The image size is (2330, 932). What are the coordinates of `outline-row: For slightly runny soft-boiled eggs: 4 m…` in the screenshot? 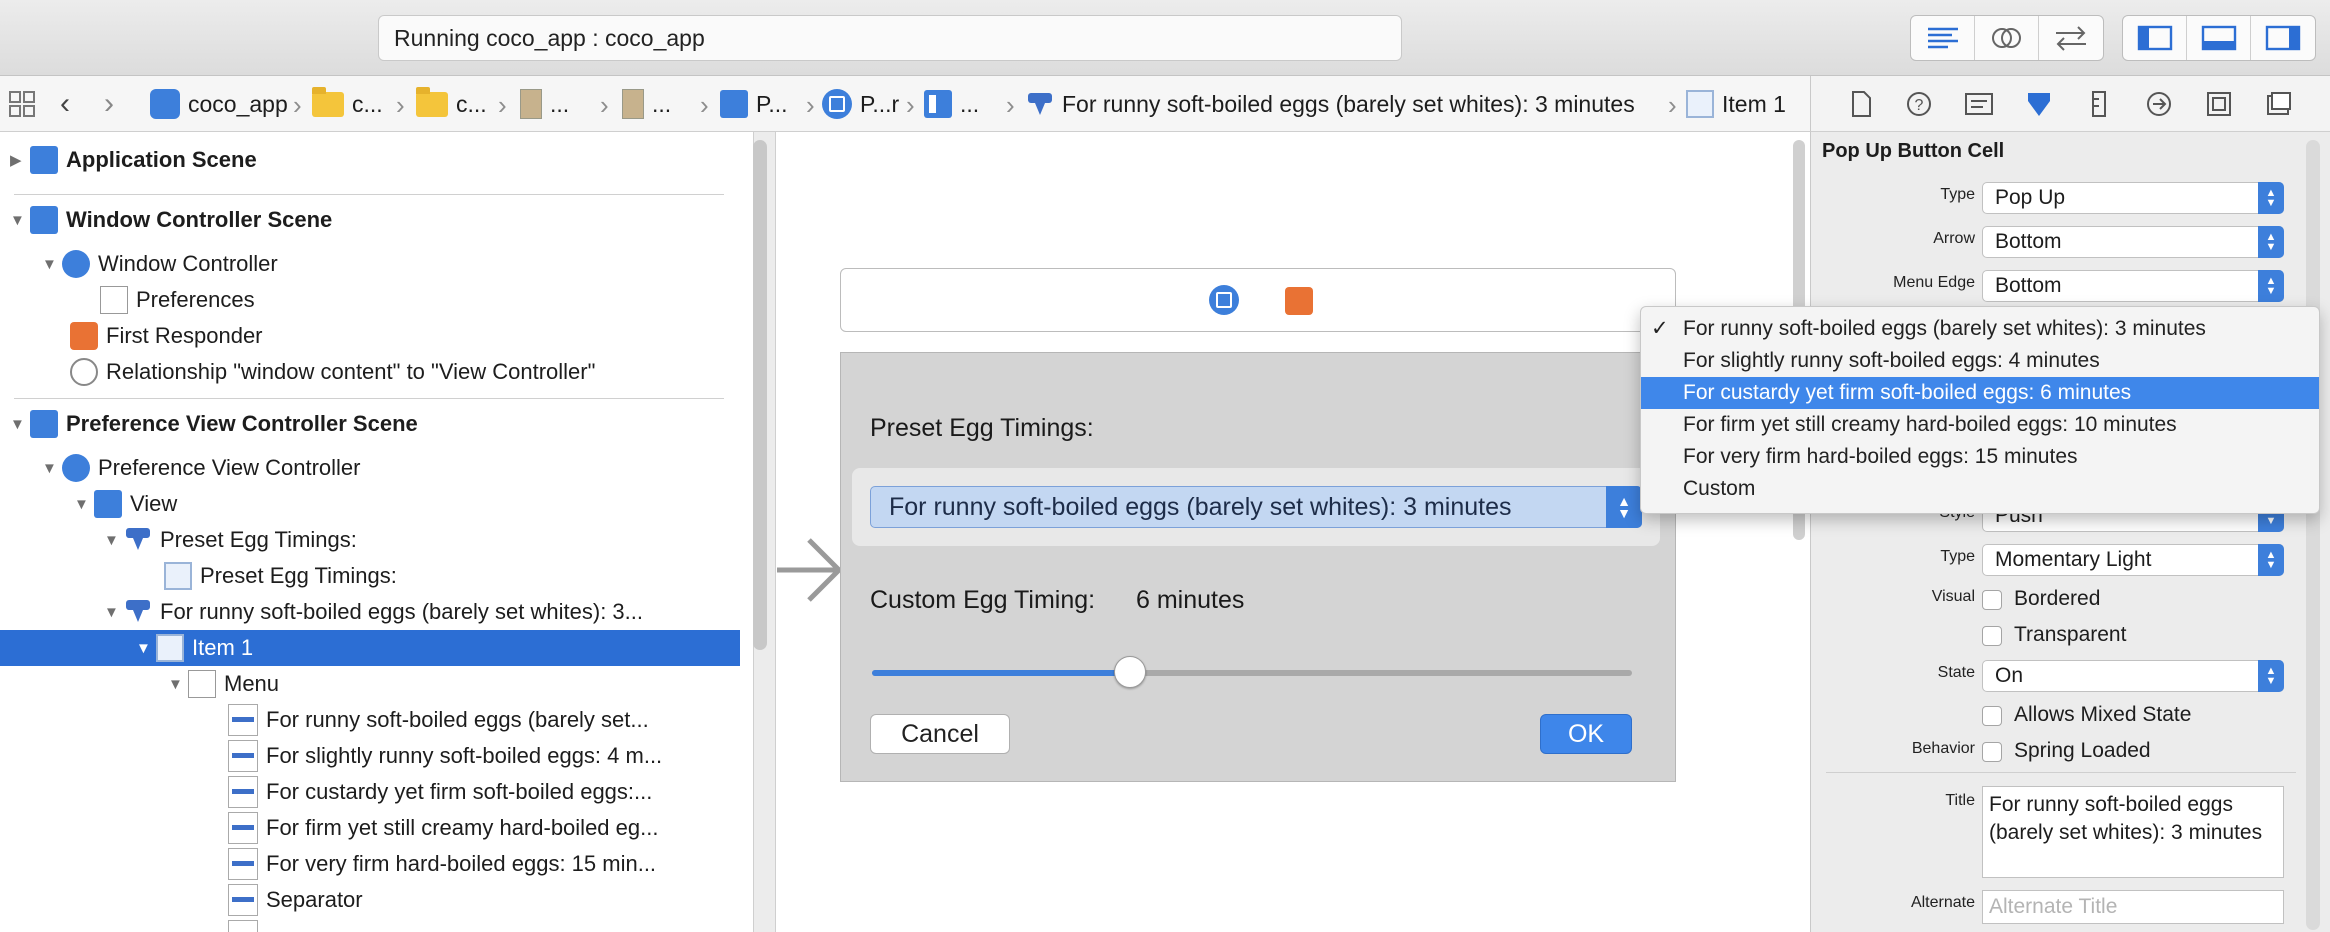 It's located at (370, 756).